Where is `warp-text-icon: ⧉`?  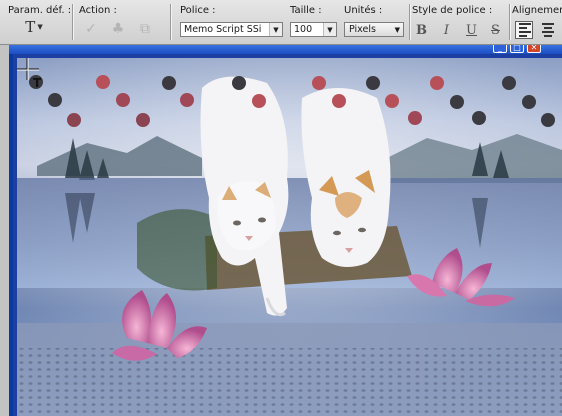
warp-text-icon: ⧉ is located at coordinates (145, 29).